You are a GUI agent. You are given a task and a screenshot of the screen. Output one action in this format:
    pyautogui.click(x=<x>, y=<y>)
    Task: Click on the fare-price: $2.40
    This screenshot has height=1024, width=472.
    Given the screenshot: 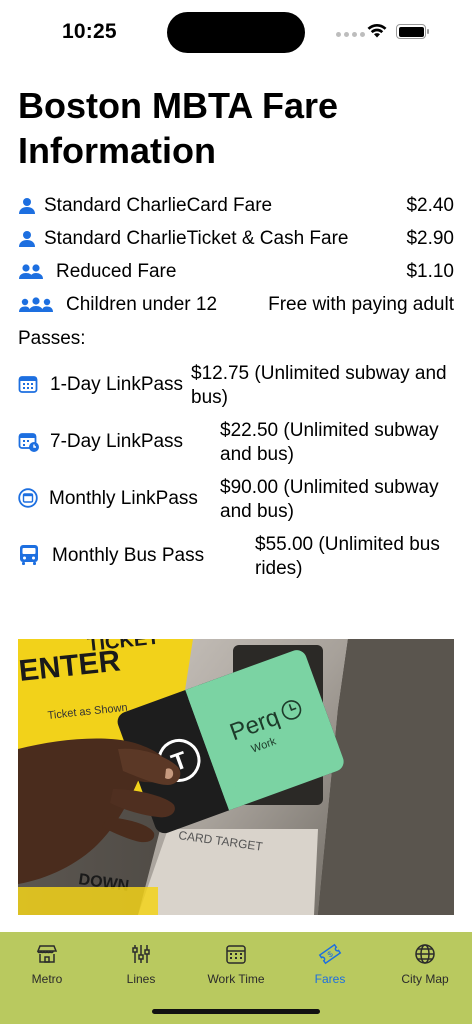 What is the action you would take?
    pyautogui.click(x=430, y=205)
    